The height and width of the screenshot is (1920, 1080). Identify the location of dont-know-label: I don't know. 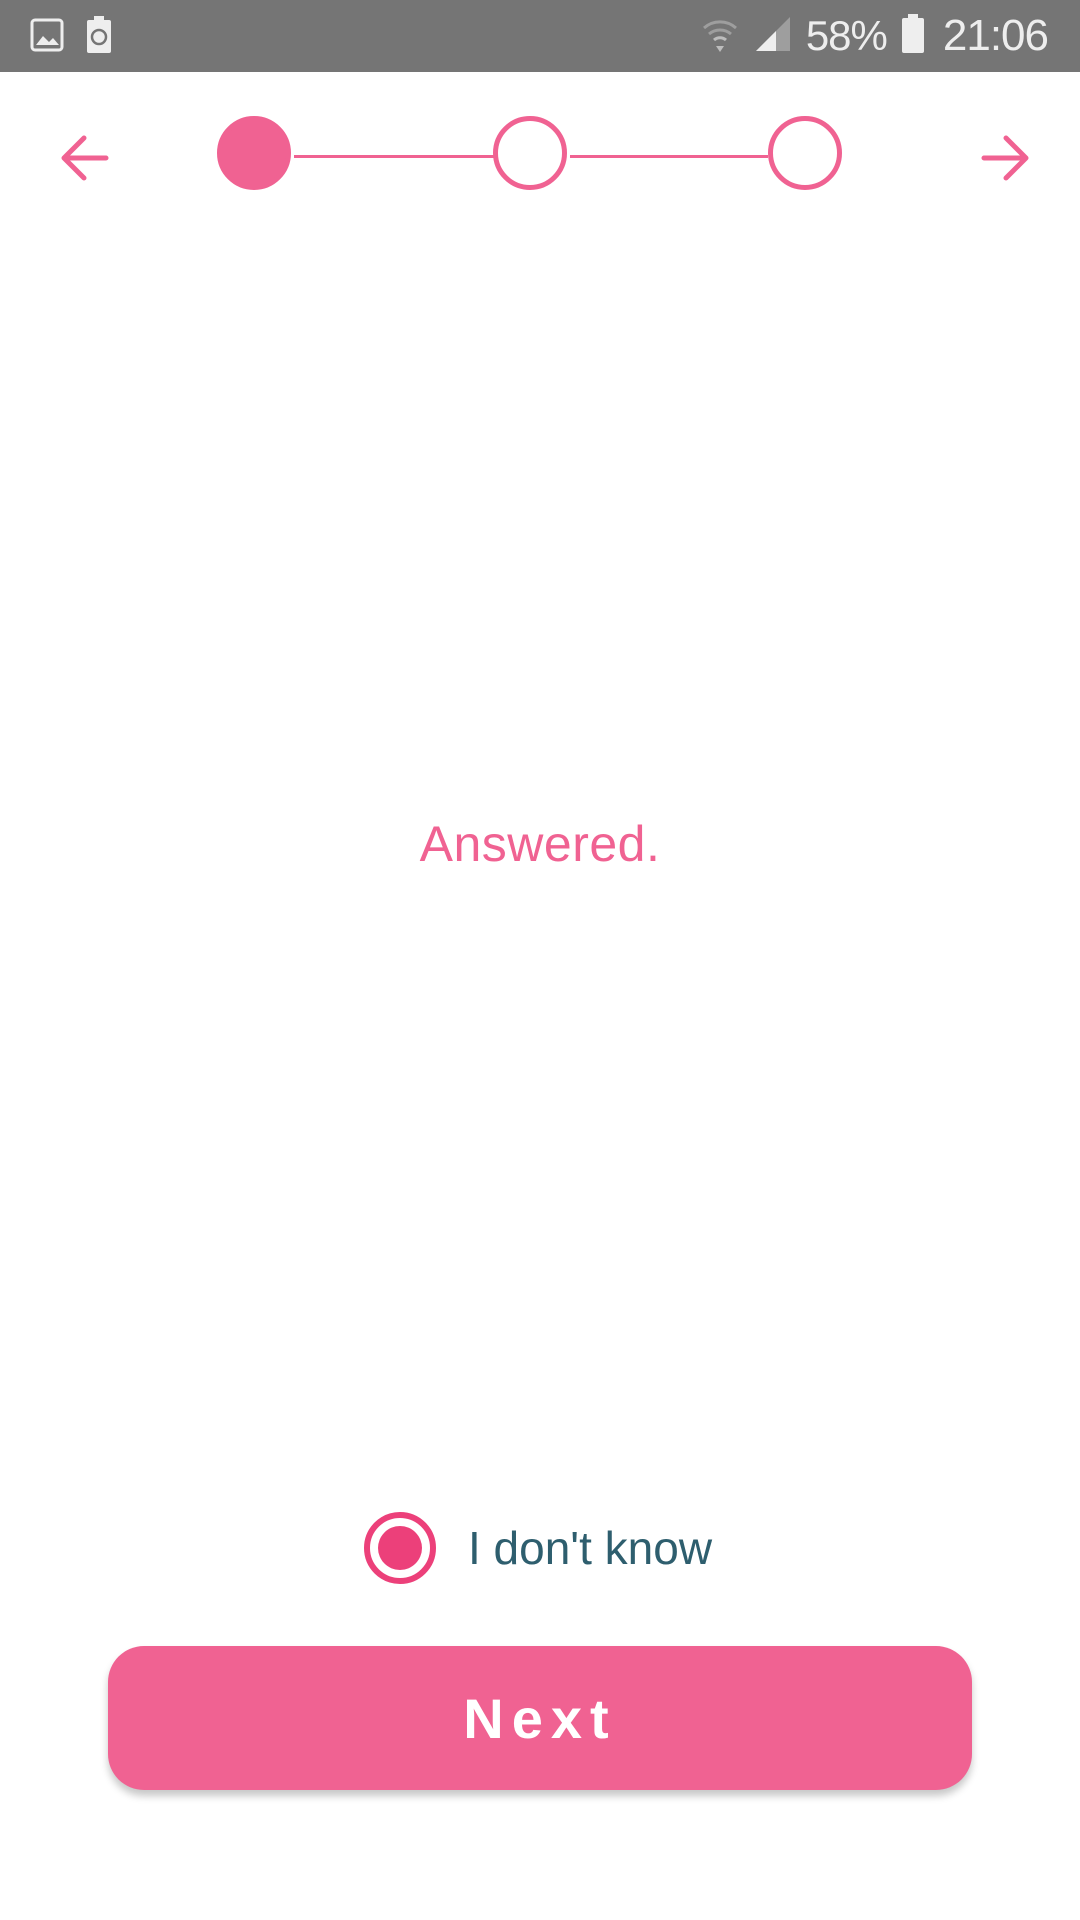
(590, 1548).